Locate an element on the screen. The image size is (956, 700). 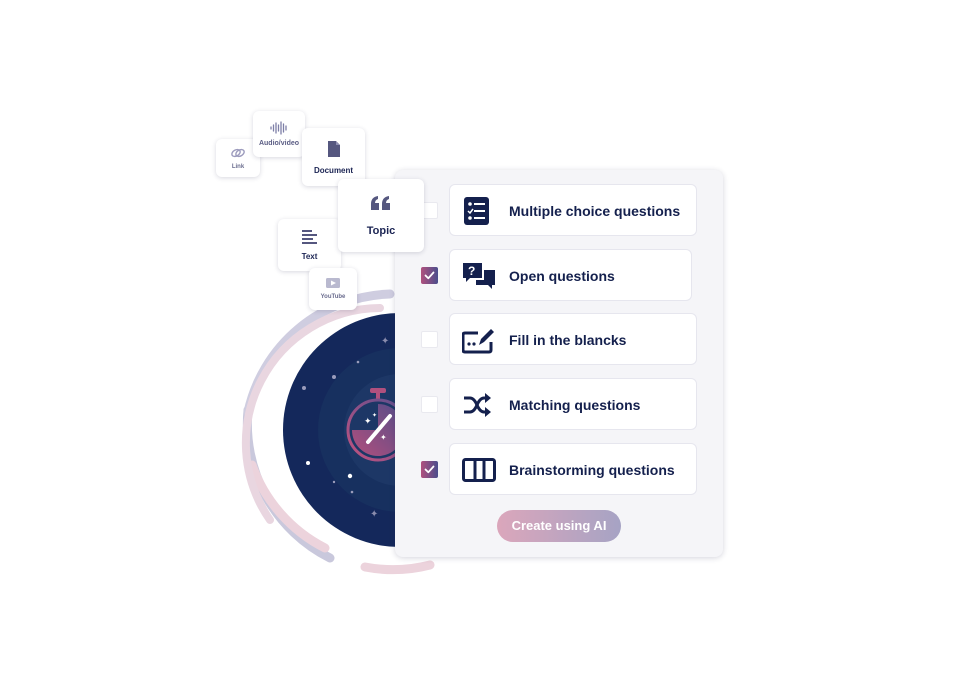
source-card-text: Text is located at coordinates (309, 245).